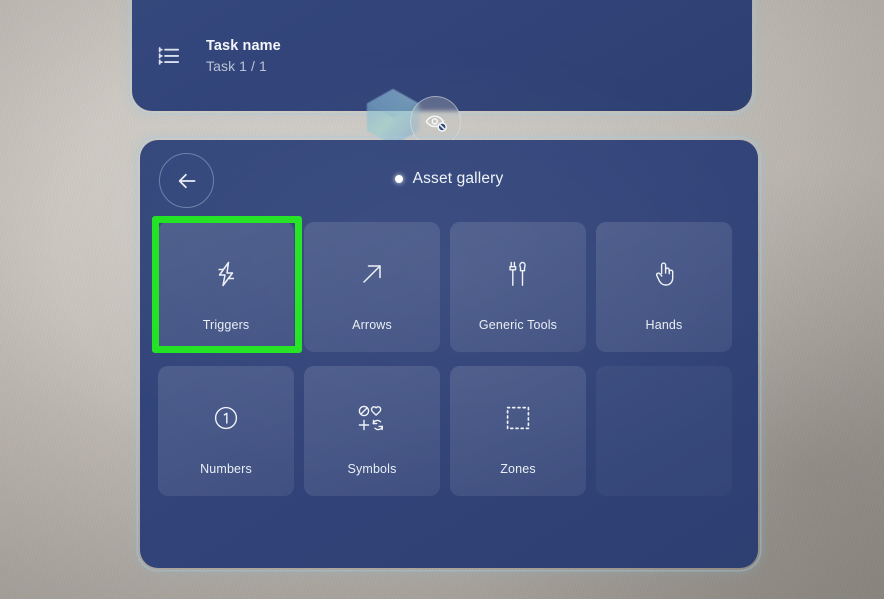  Describe the element at coordinates (518, 325) in the screenshot. I see `tile-label: Generic Tools` at that location.